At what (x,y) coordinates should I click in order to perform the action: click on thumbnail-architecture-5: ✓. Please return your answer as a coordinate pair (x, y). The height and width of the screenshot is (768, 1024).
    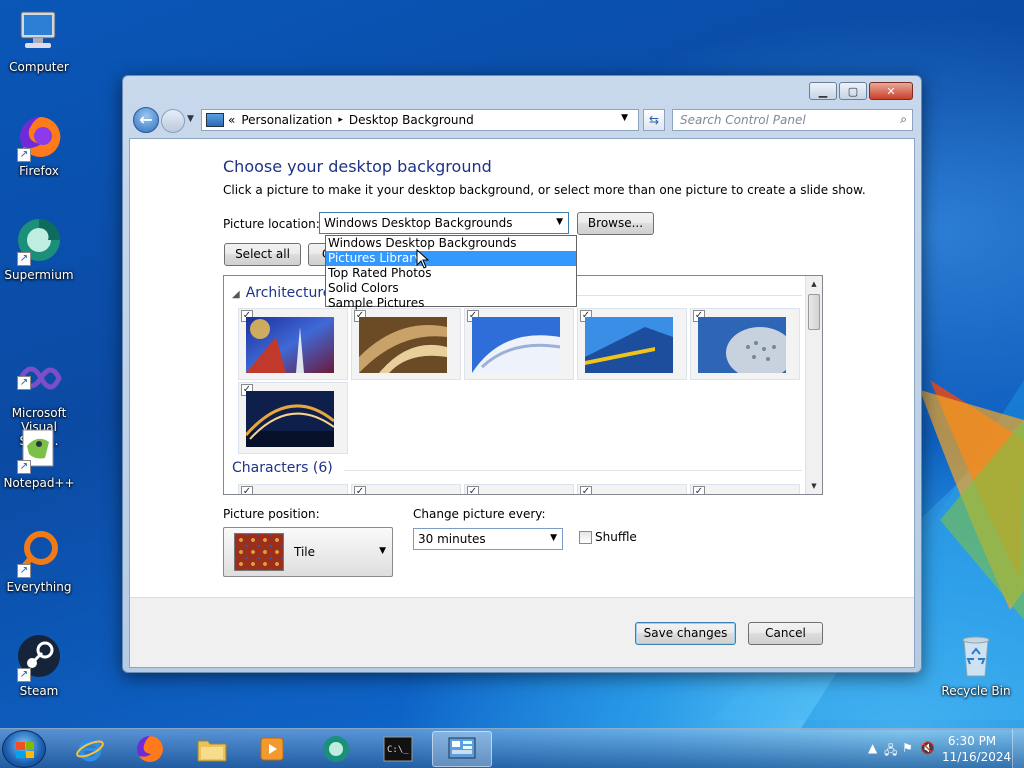
    Looking at the image, I should click on (745, 344).